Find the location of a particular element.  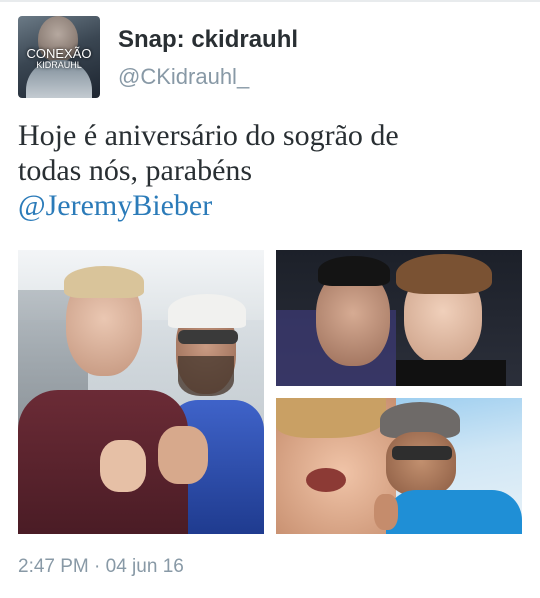

tweet-text-line2: todas nós, parabéns is located at coordinates (135, 170).